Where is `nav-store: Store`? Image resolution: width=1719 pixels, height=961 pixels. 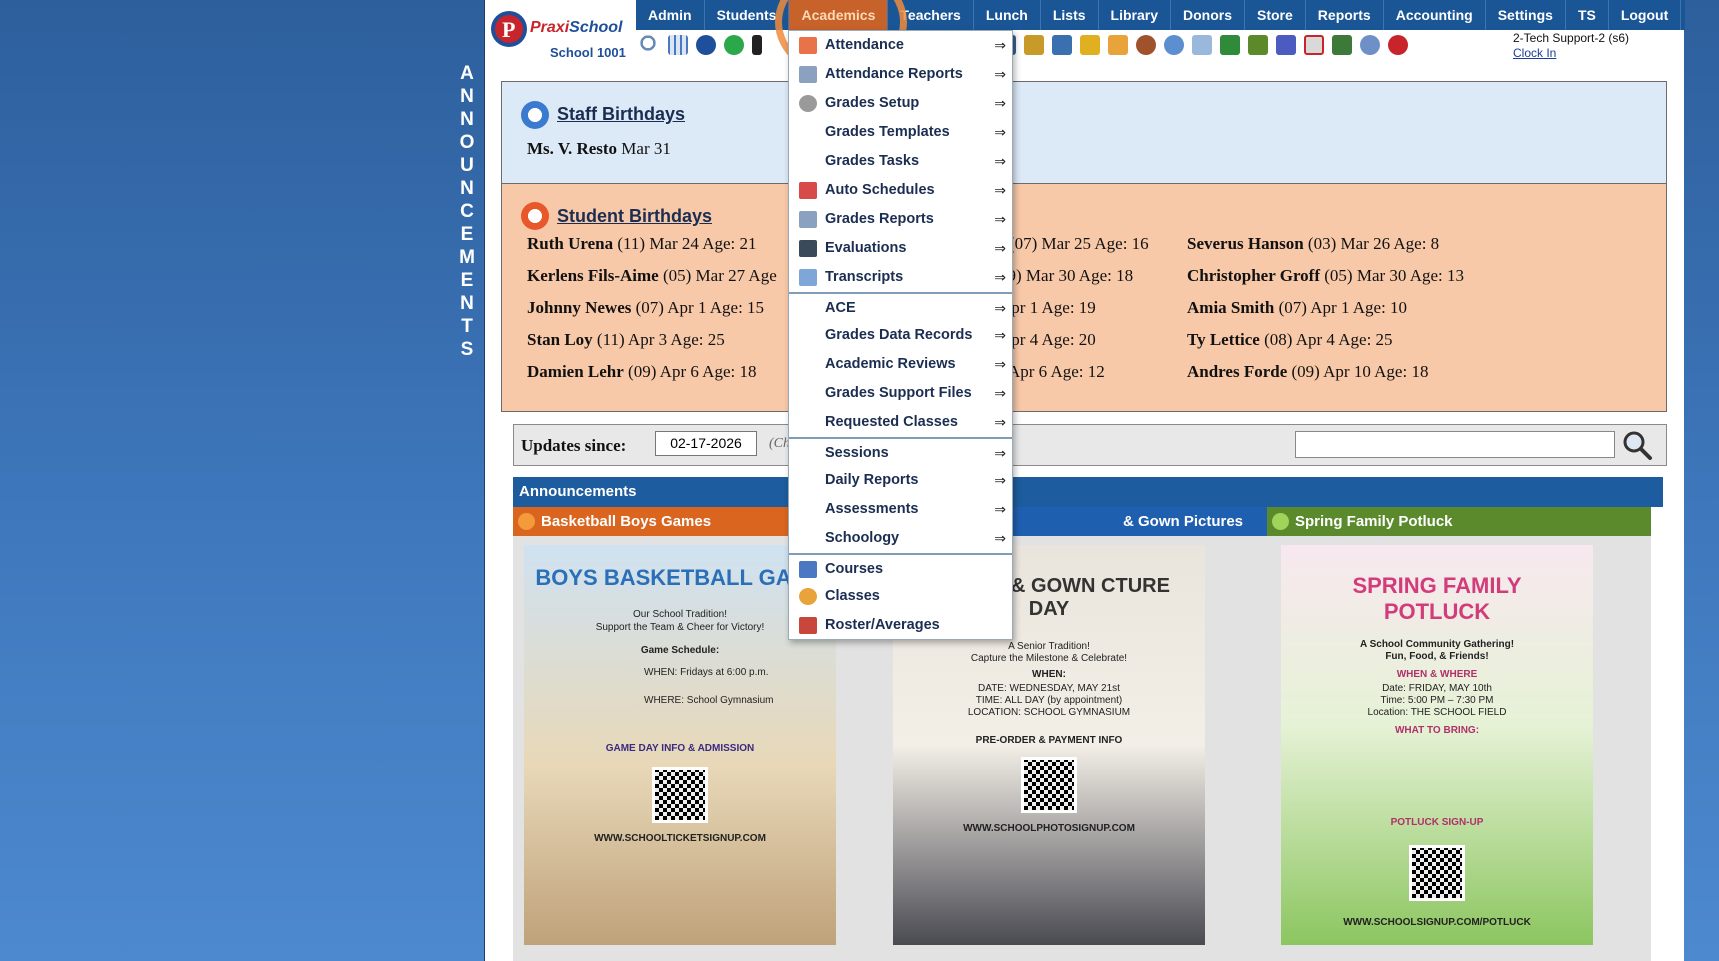
nav-store: Store is located at coordinates (1275, 15).